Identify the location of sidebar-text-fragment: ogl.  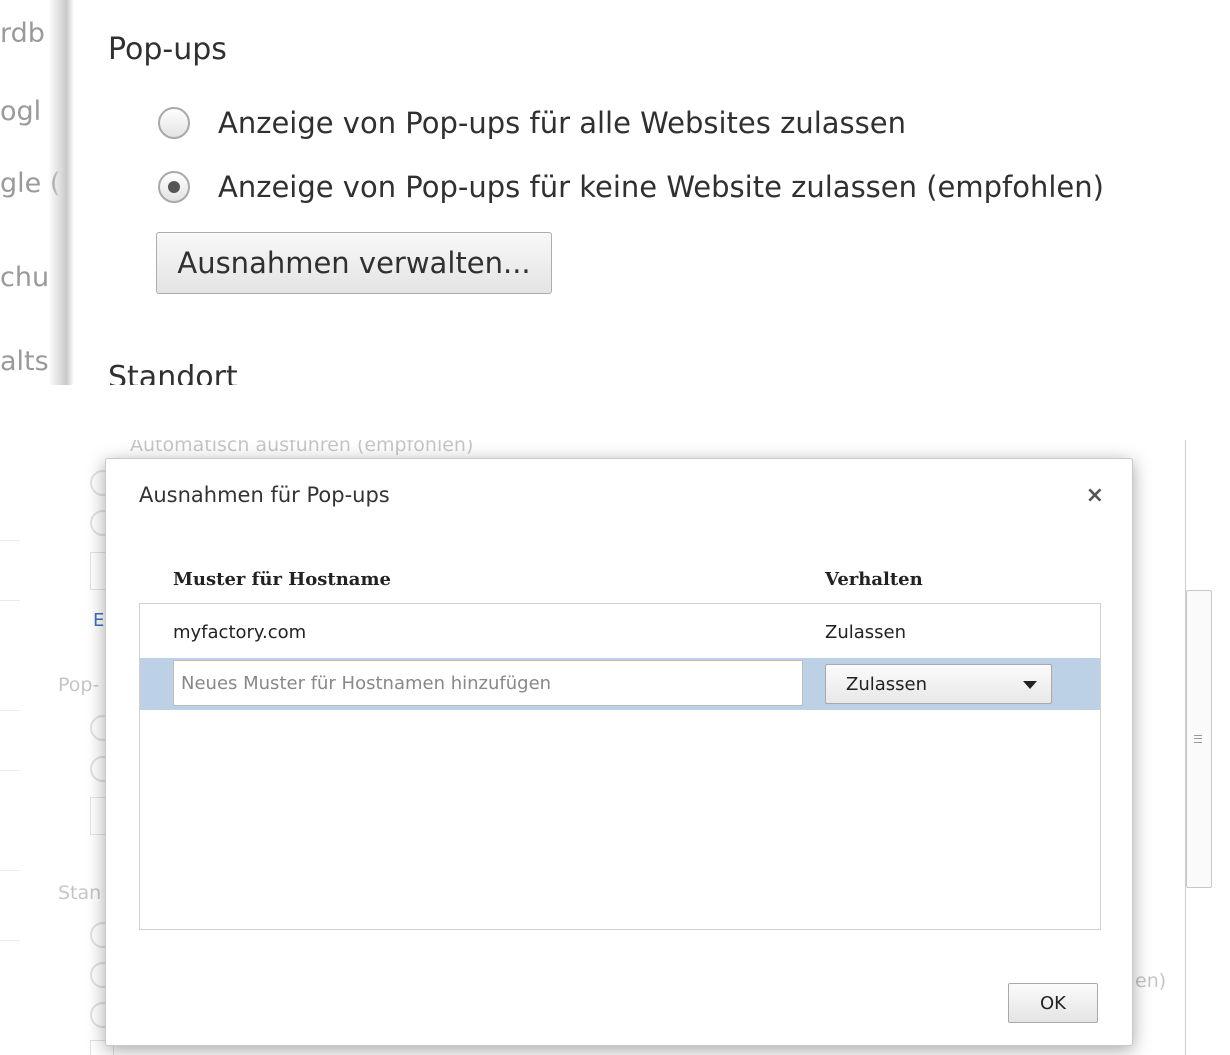
(21, 111).